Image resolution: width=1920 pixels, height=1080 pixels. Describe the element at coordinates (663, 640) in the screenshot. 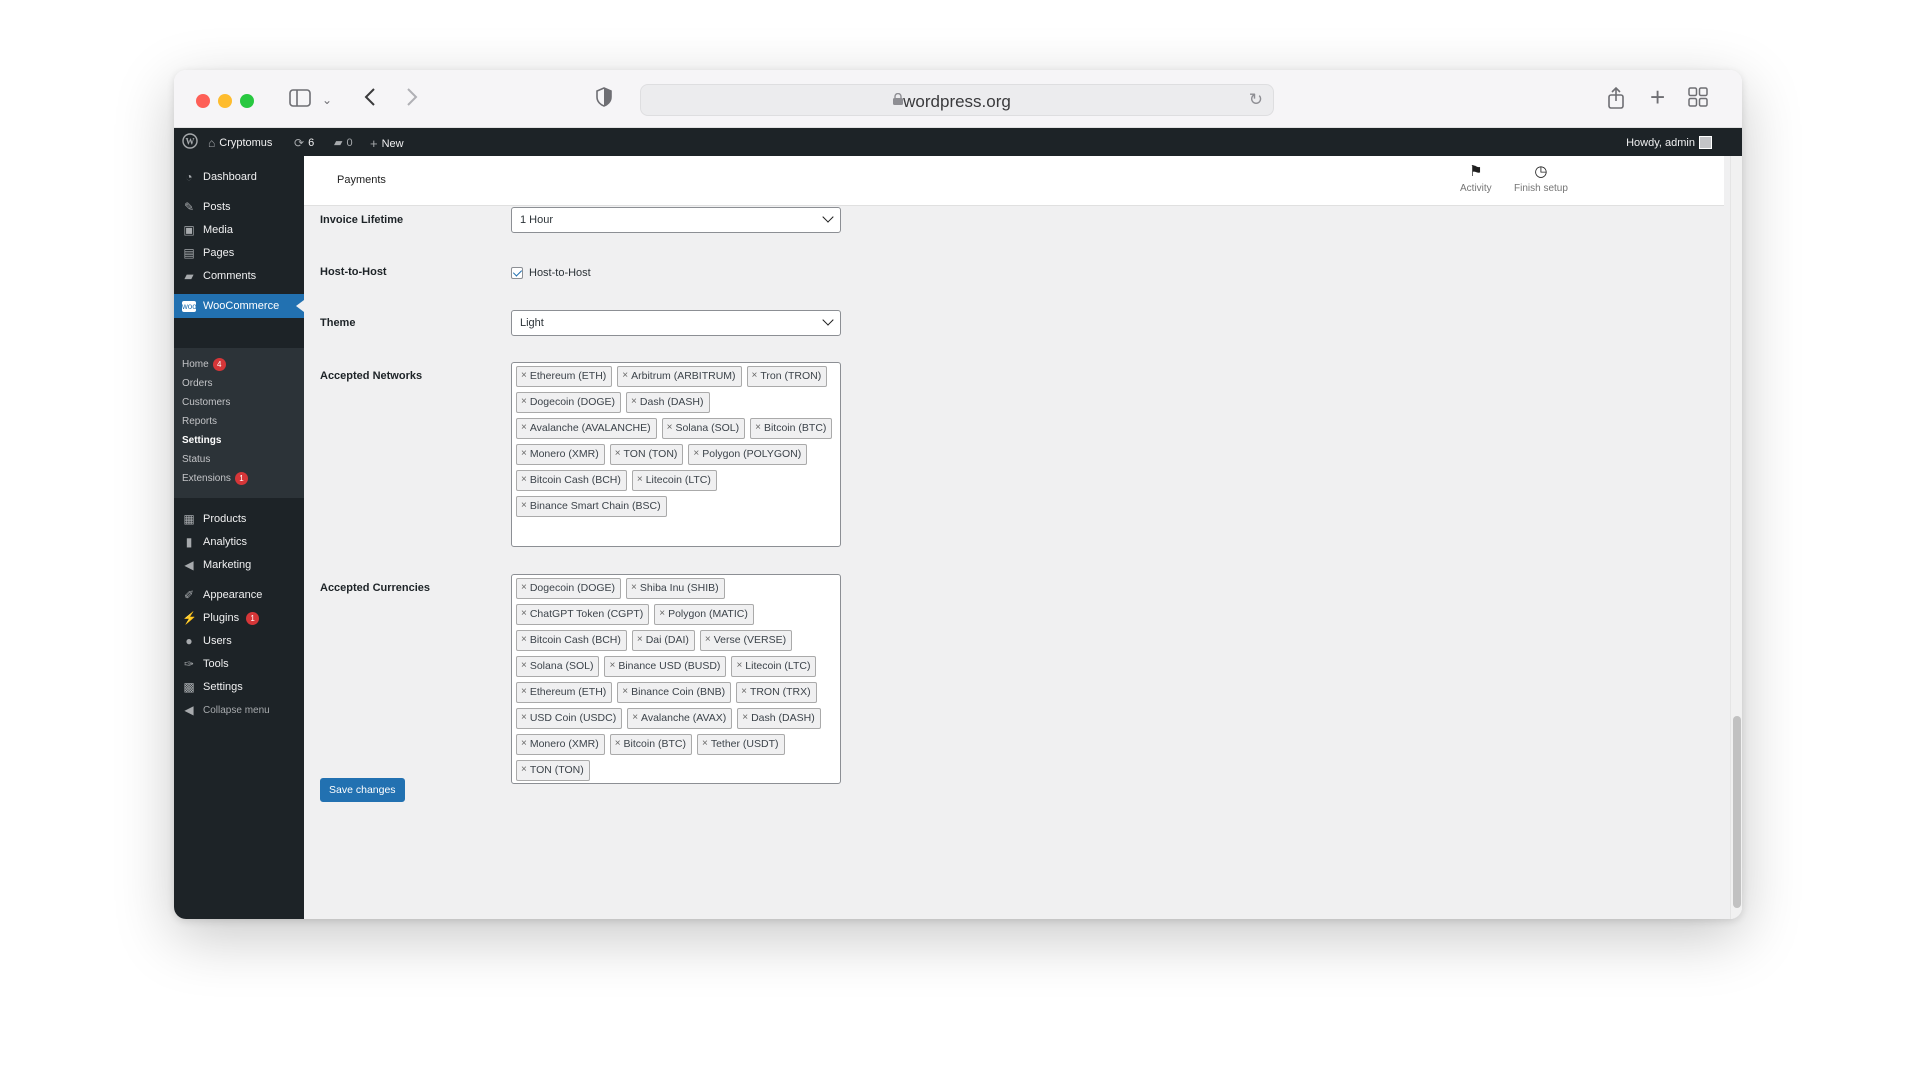

I see `selected-tag: × Dai (DAI)` at that location.